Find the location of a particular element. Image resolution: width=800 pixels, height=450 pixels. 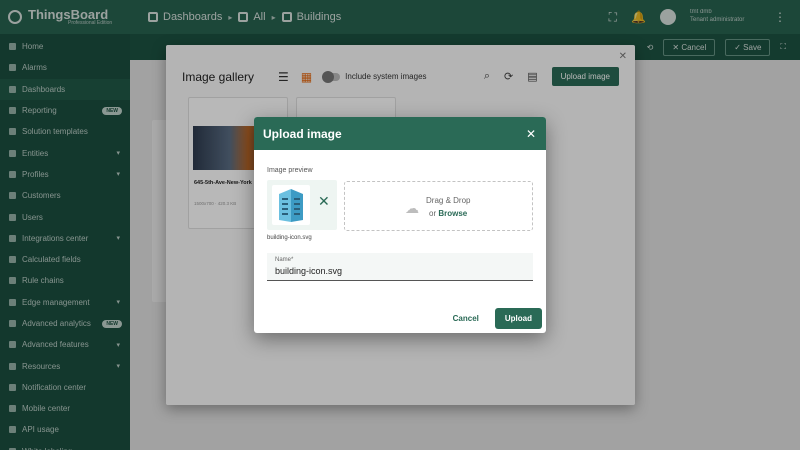

dialog-title: Upload image is located at coordinates (302, 133).